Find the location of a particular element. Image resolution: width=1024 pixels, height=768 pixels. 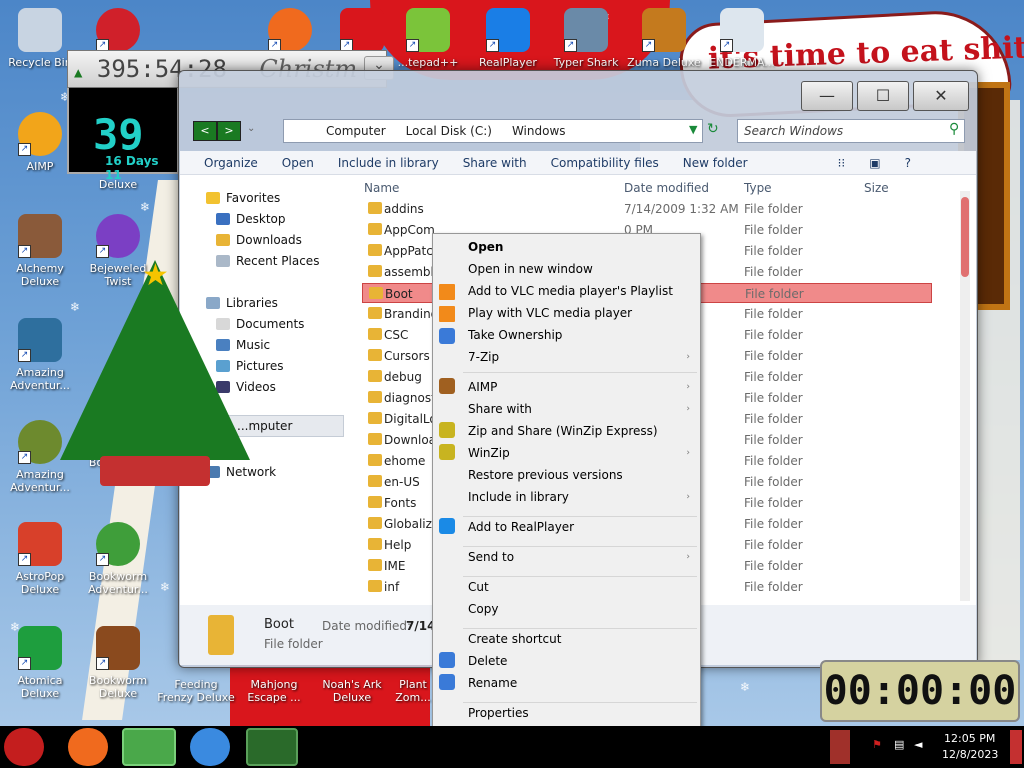

scrollbar-thumb is located at coordinates (965, 237).